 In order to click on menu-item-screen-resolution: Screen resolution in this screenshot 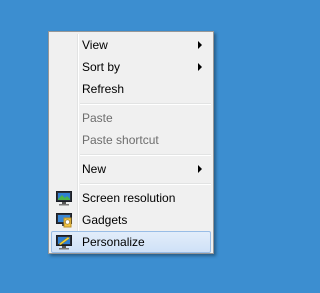, I will do `click(131, 198)`.